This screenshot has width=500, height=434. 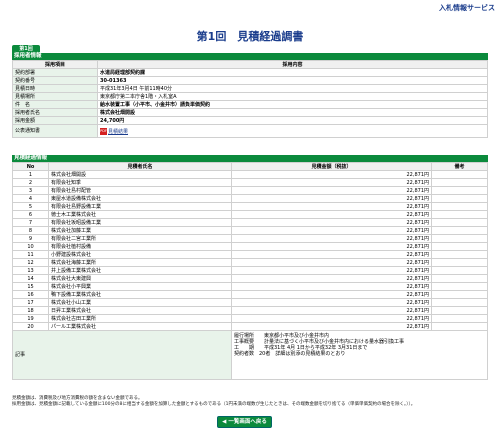 I want to click on col-header-no: No, so click(x=30, y=166).